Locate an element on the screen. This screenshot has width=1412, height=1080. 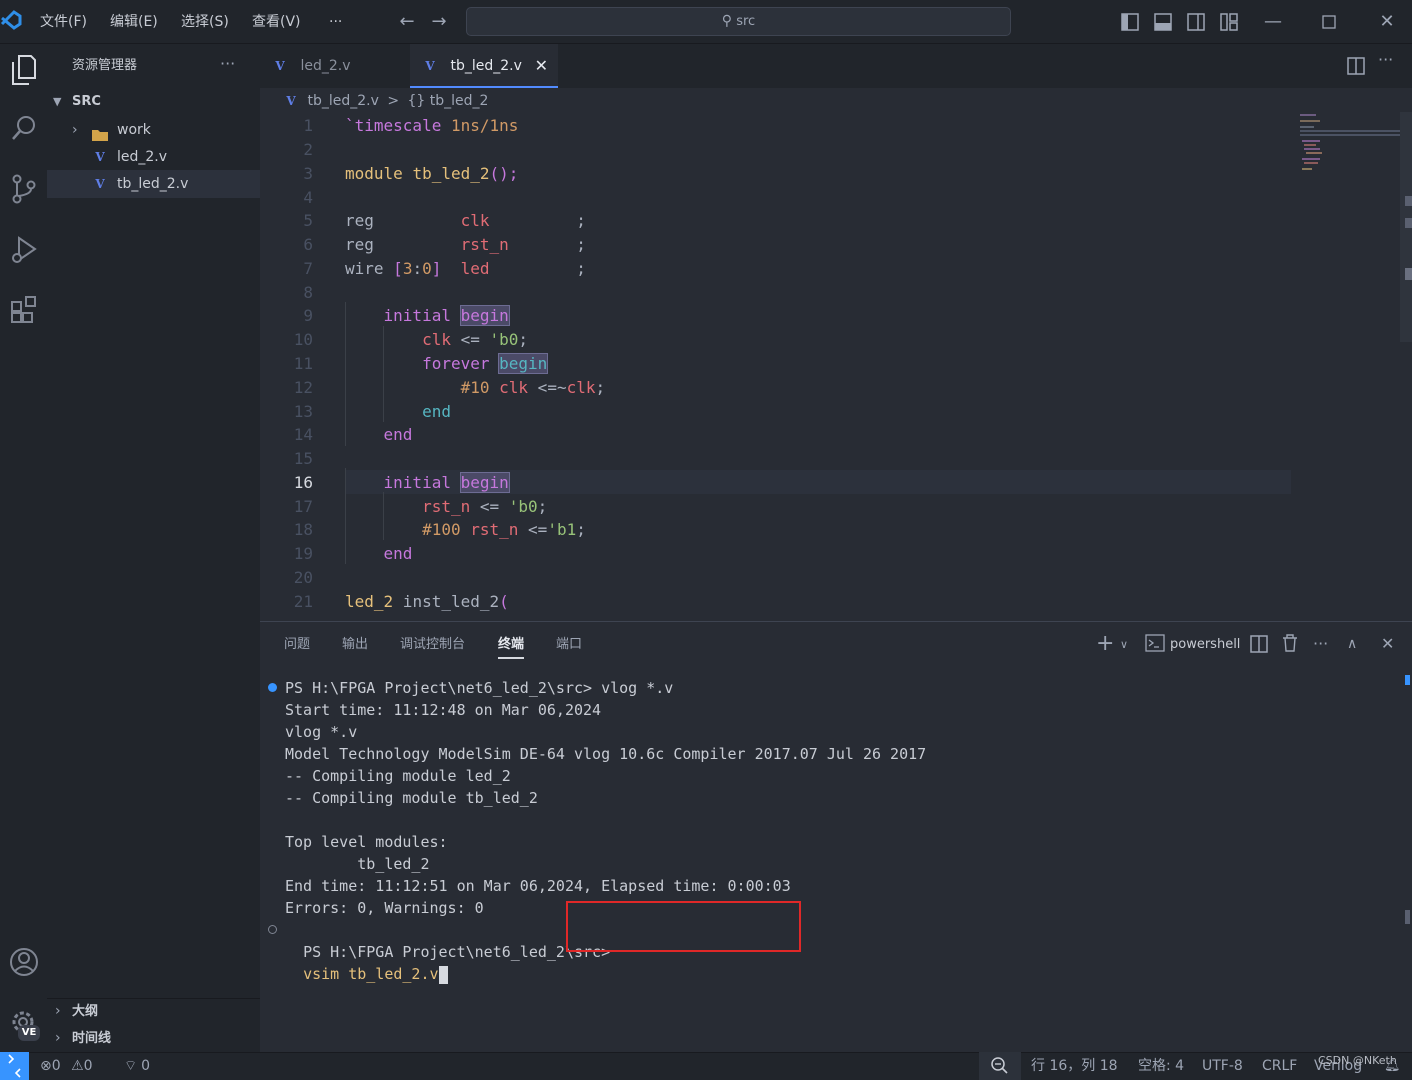
code-line-21: 21 led_2 inst_led_2( is located at coordinates (401, 601).